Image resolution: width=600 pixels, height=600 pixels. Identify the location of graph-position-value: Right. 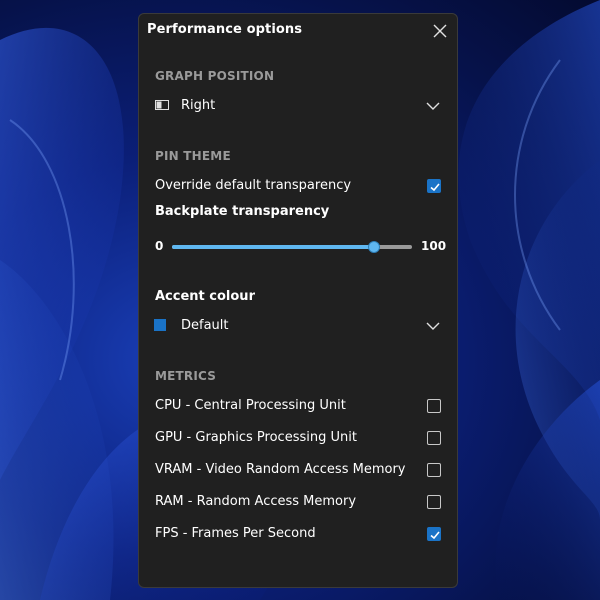
(198, 105).